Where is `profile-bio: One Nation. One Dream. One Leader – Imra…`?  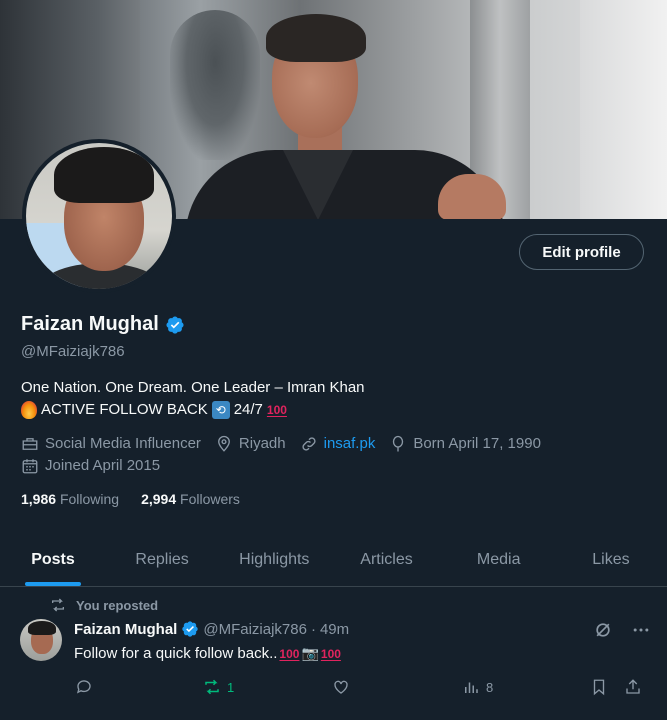
profile-bio: One Nation. One Dream. One Leader – Imra… is located at coordinates (193, 399).